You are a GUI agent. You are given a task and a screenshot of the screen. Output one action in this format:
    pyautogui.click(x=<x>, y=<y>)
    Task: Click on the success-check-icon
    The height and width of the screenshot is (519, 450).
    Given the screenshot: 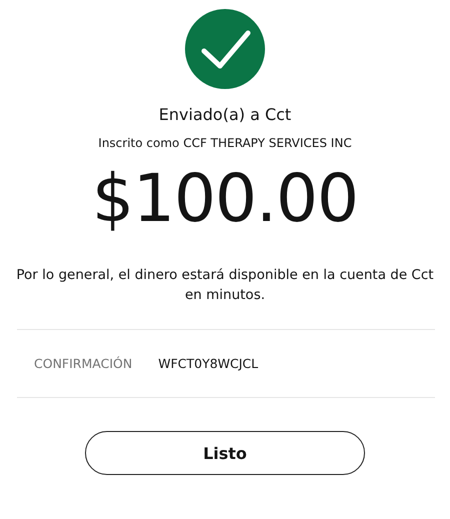 What is the action you would take?
    pyautogui.click(x=225, y=49)
    